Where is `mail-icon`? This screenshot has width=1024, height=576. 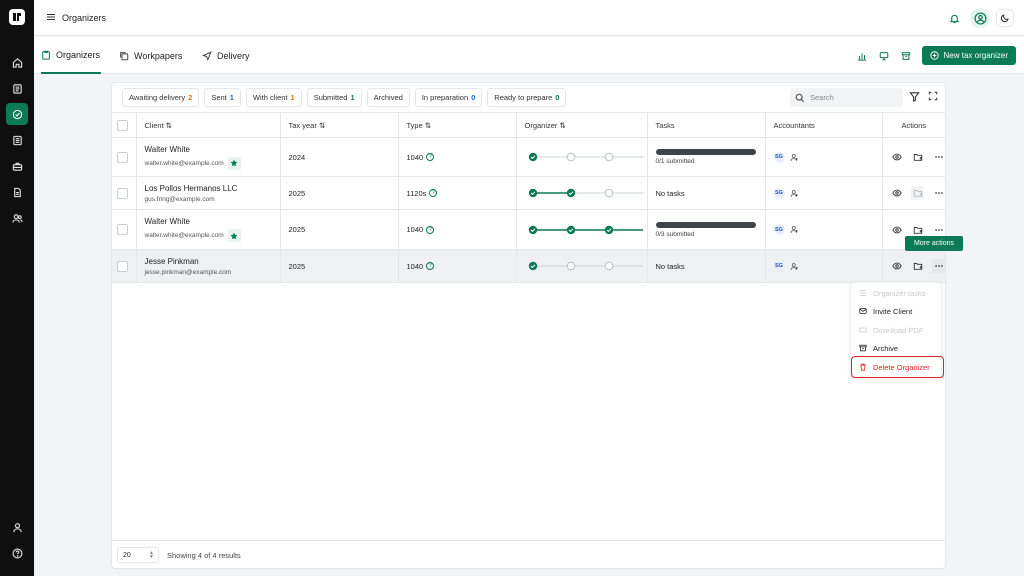 mail-icon is located at coordinates (863, 311).